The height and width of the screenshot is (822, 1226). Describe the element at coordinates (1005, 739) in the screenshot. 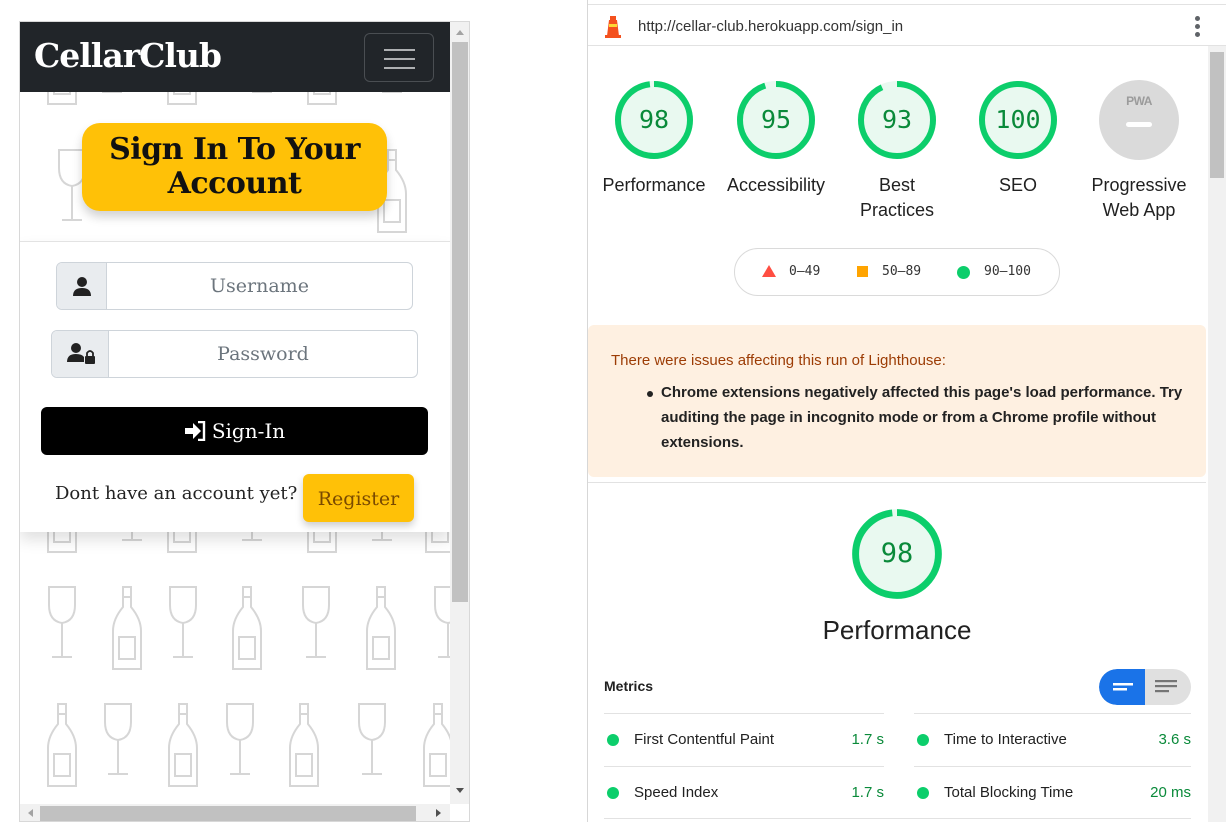

I see `metric-name: Time to Interactive` at that location.